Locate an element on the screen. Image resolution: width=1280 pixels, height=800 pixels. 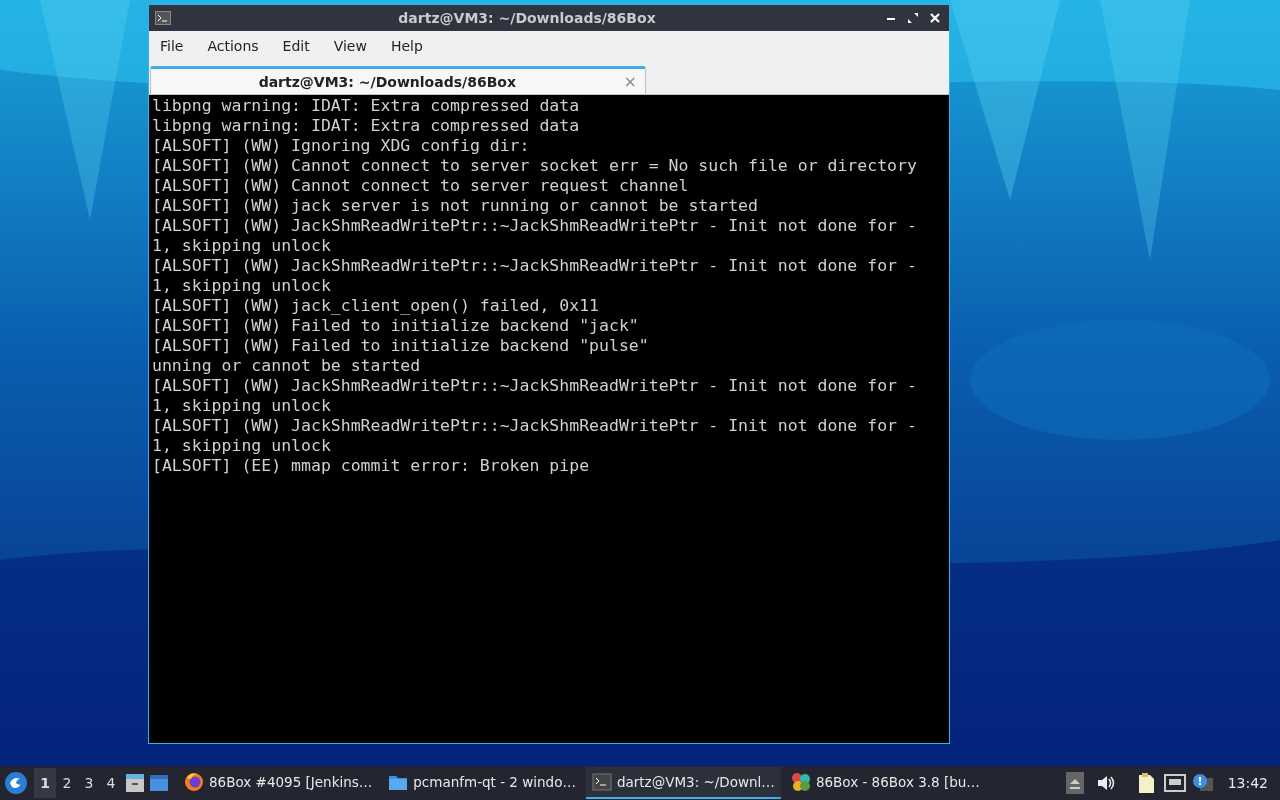
desktop-switch: 4 is located at coordinates (111, 783).